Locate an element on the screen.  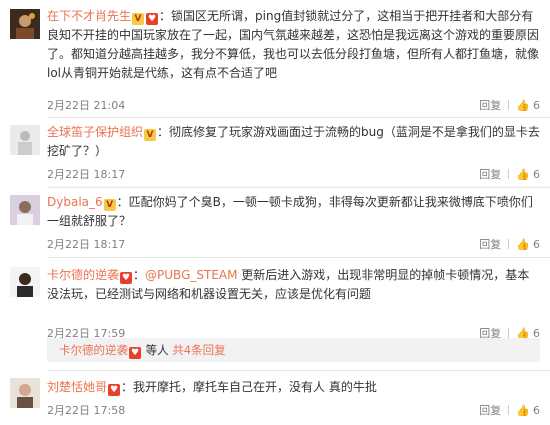
sub-reply-count: 共4条回复 is located at coordinates (198, 350).